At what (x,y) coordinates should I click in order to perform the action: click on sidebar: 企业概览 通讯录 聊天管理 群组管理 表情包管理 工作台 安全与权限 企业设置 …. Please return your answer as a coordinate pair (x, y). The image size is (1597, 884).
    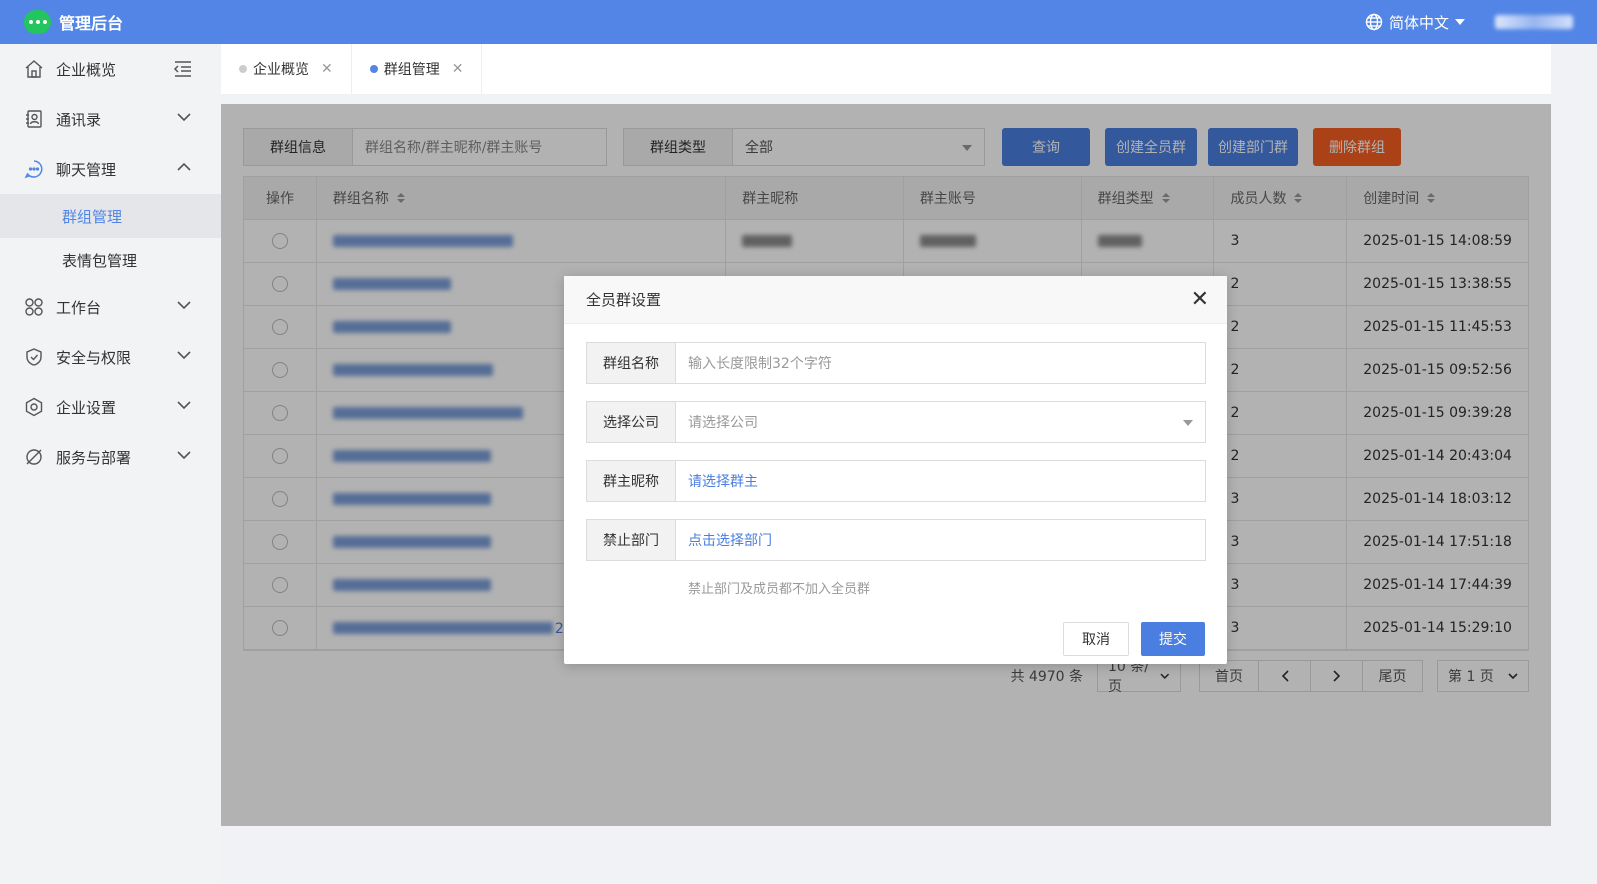
    Looking at the image, I should click on (110, 464).